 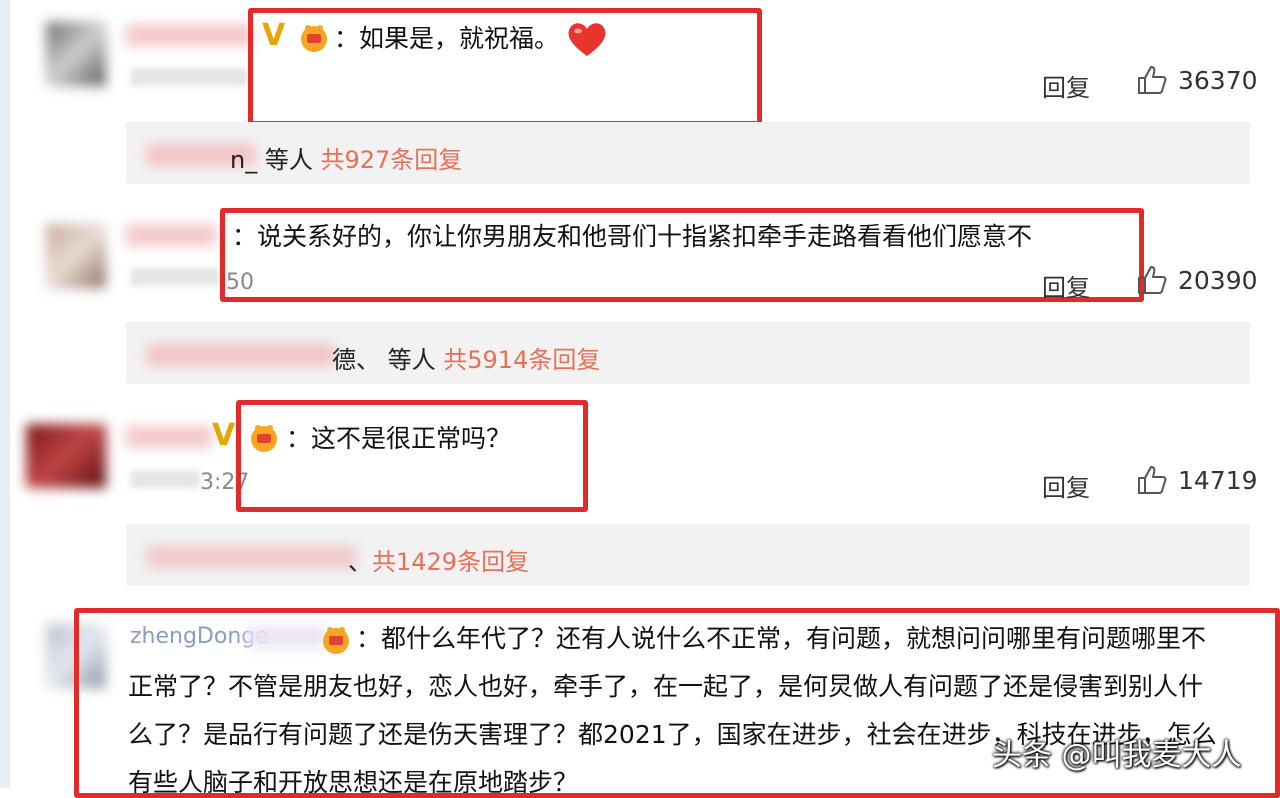 I want to click on sub-name-suffix: 、, so click(x=360, y=562).